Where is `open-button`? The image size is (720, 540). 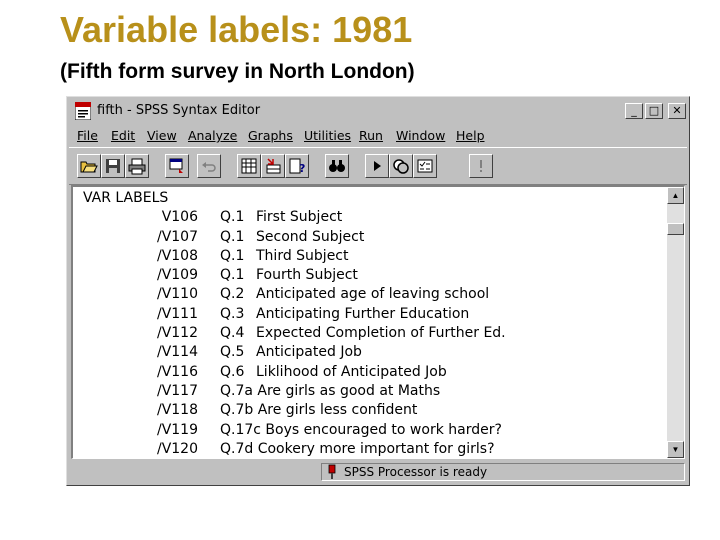 open-button is located at coordinates (89, 166).